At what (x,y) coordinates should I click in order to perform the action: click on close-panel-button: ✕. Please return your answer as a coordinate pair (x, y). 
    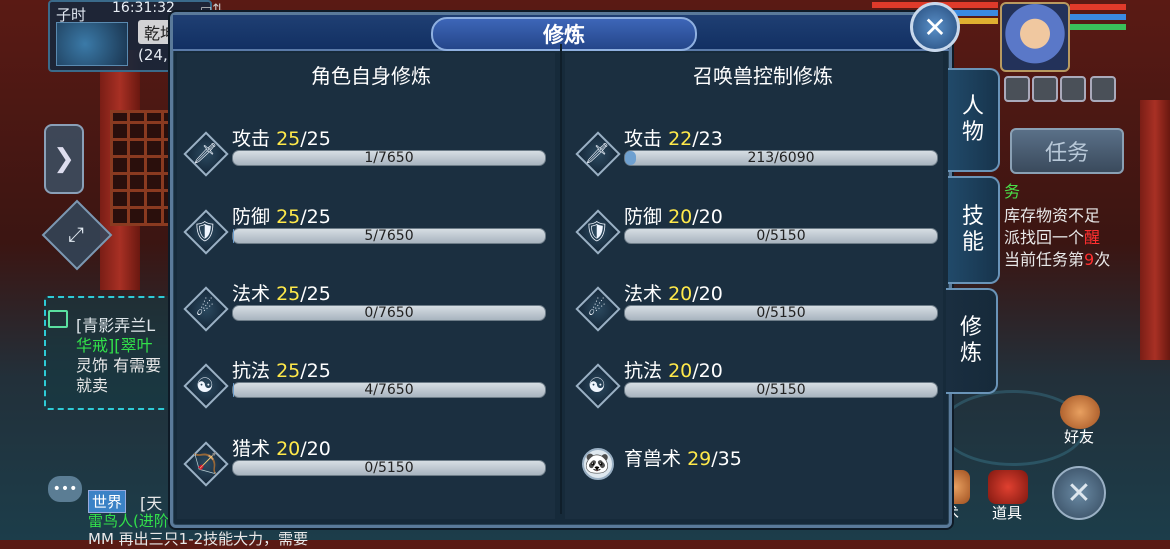
    Looking at the image, I should click on (935, 27).